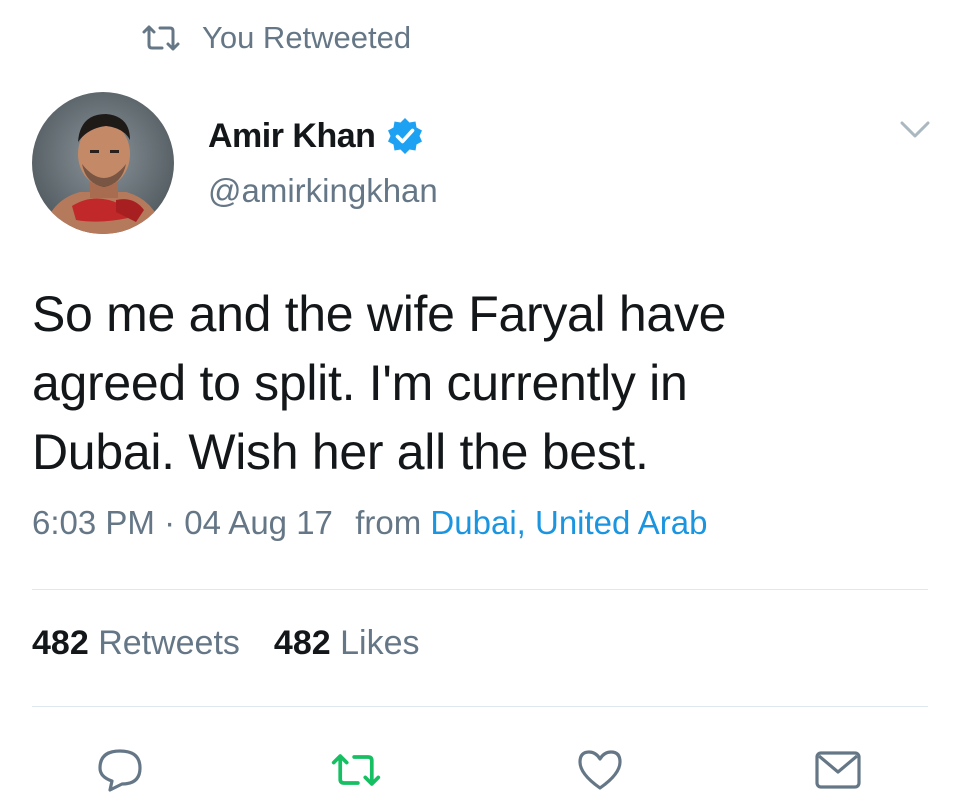  I want to click on retweet-button, so click(356, 770).